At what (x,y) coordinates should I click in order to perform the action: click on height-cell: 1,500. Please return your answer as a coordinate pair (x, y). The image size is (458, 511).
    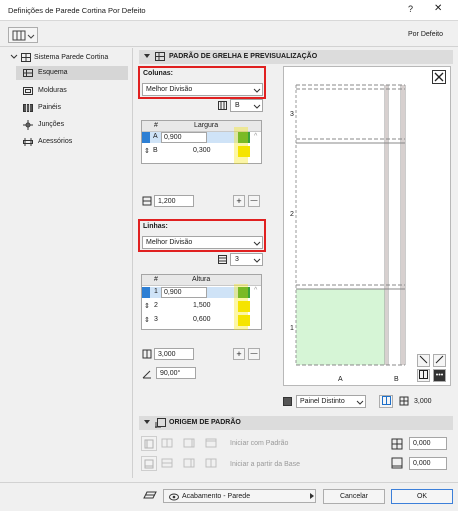
    Looking at the image, I should click on (202, 305).